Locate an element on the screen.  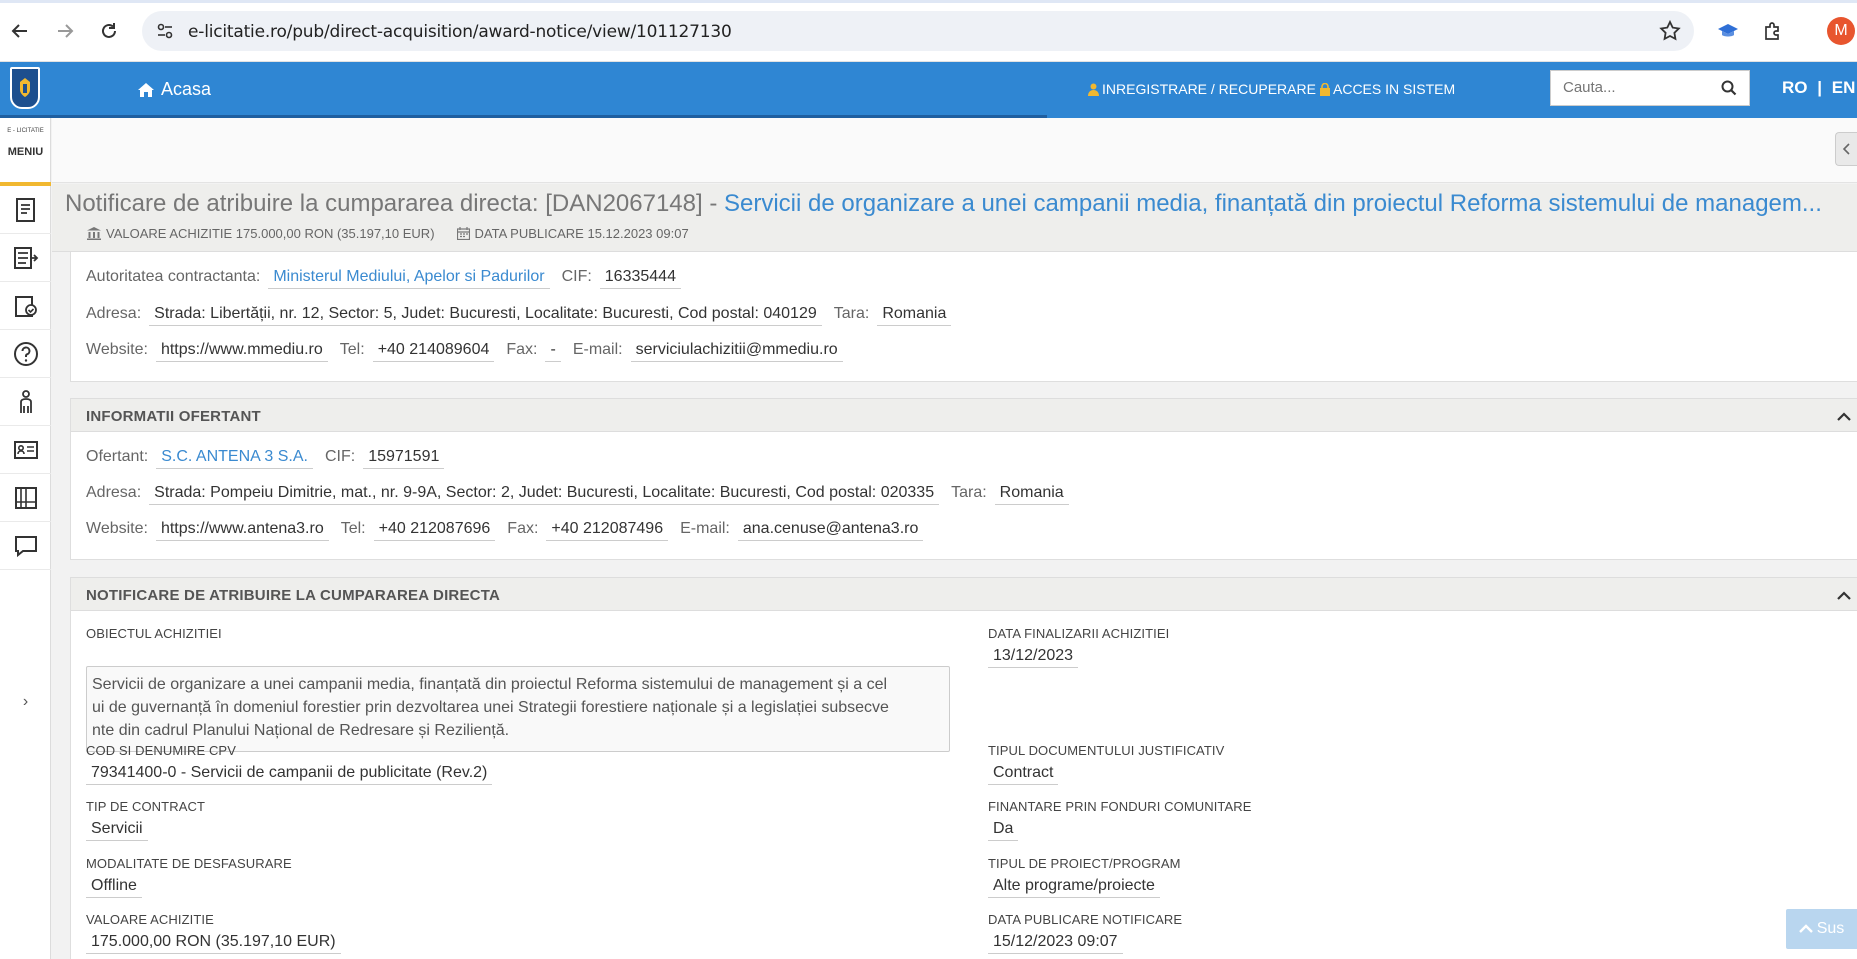
star-icon is located at coordinates (1670, 30).